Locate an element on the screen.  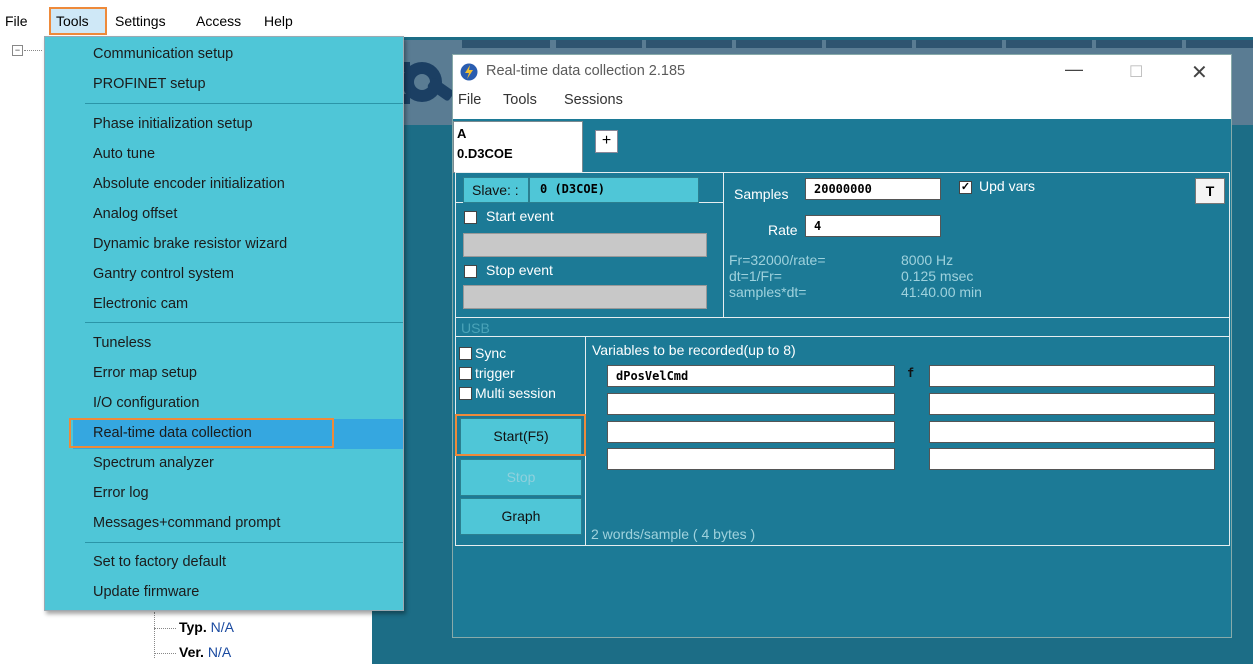
menu-item-electronic-cam: Electronic cam is located at coordinates (140, 304).